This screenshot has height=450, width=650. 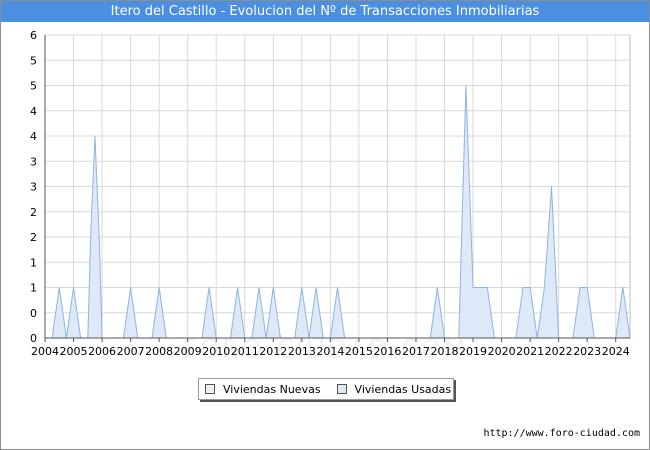 I want to click on x-tick-label: 2021, so click(x=530, y=351).